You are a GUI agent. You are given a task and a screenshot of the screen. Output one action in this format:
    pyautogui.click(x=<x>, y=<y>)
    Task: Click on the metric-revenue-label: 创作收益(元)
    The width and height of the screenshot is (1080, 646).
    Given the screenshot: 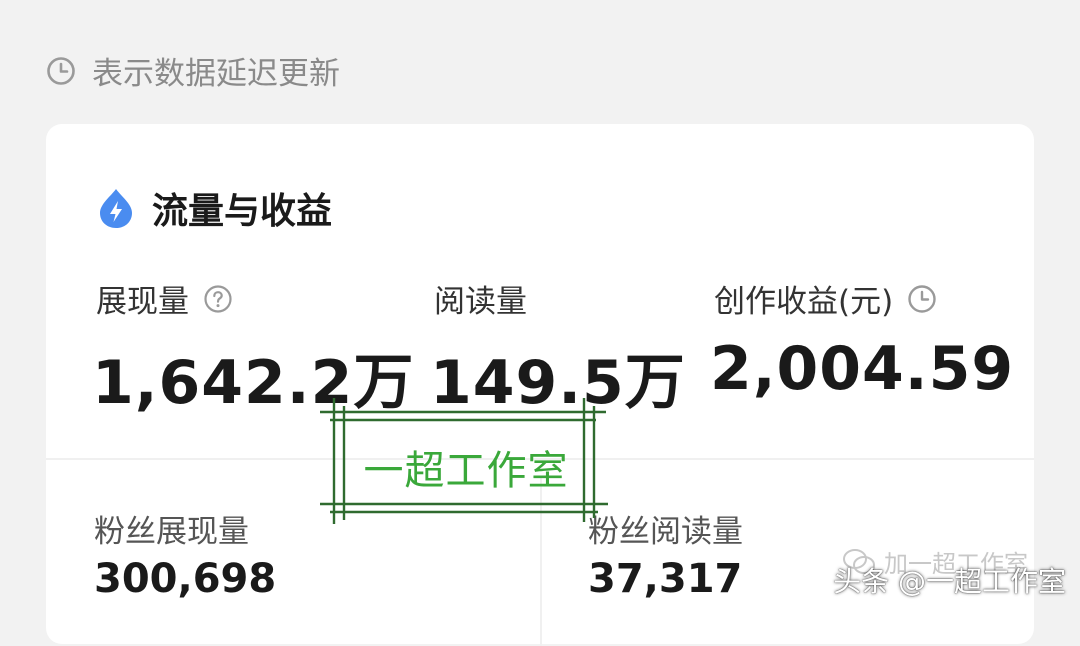 What is the action you would take?
    pyautogui.click(x=825, y=298)
    